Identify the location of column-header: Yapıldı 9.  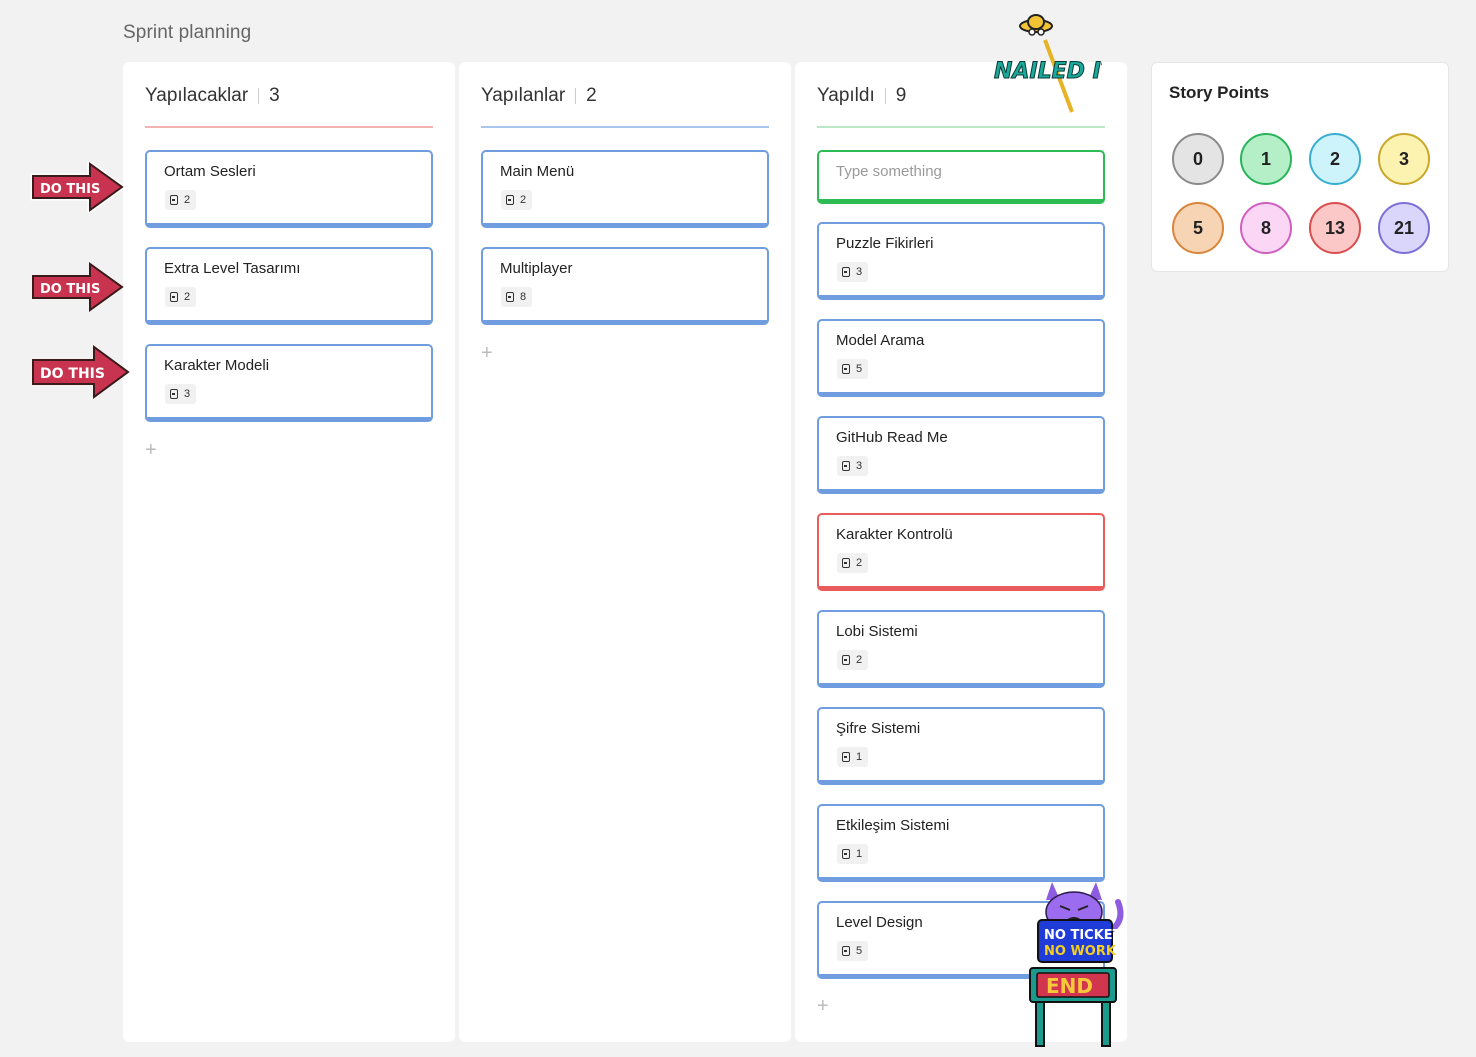
(861, 96).